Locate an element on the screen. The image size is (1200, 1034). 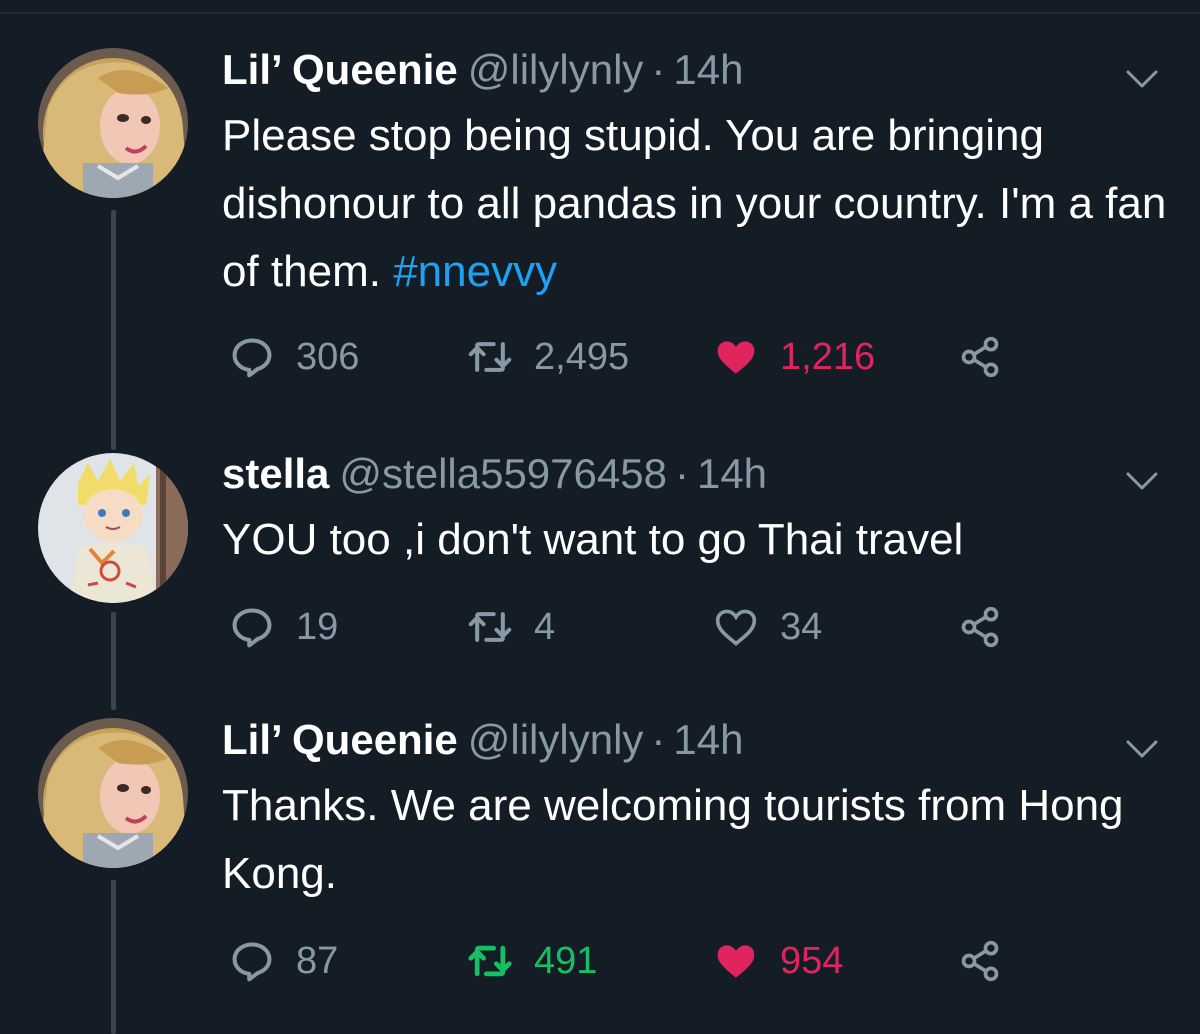
like-count: 1,216 is located at coordinates (828, 356).